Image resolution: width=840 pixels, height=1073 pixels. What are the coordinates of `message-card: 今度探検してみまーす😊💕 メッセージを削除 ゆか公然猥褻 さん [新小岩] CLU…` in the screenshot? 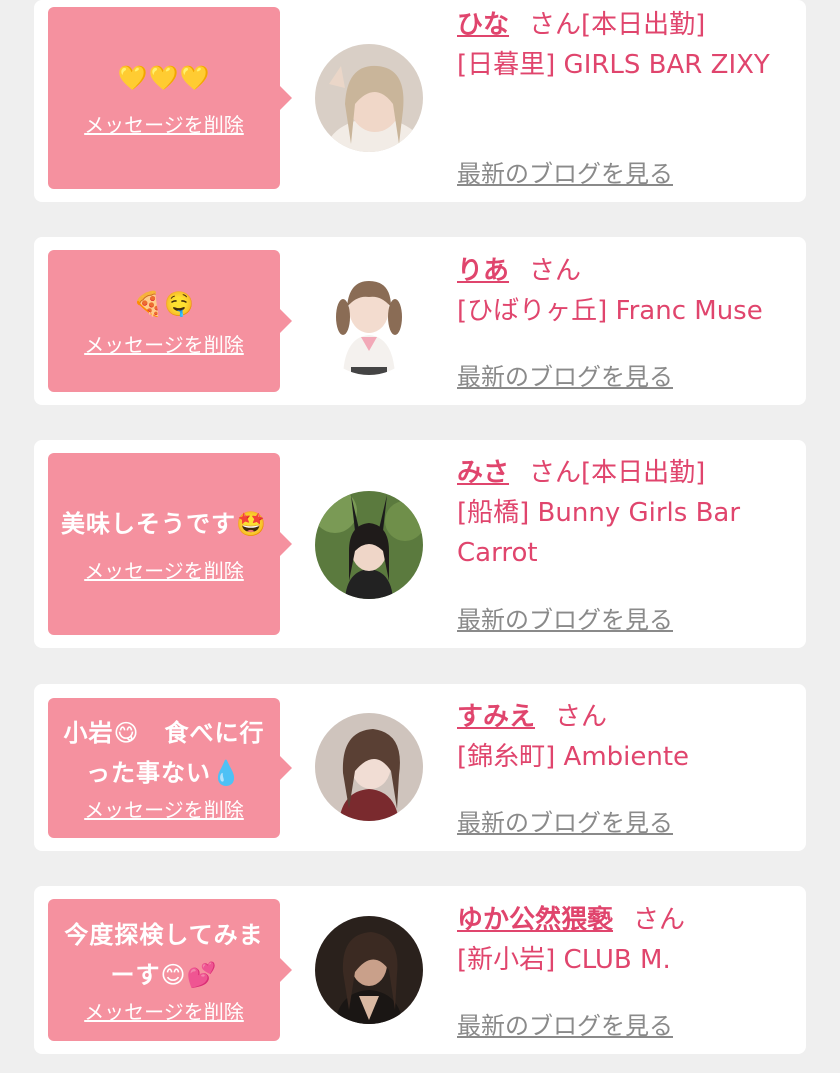 It's located at (420, 970).